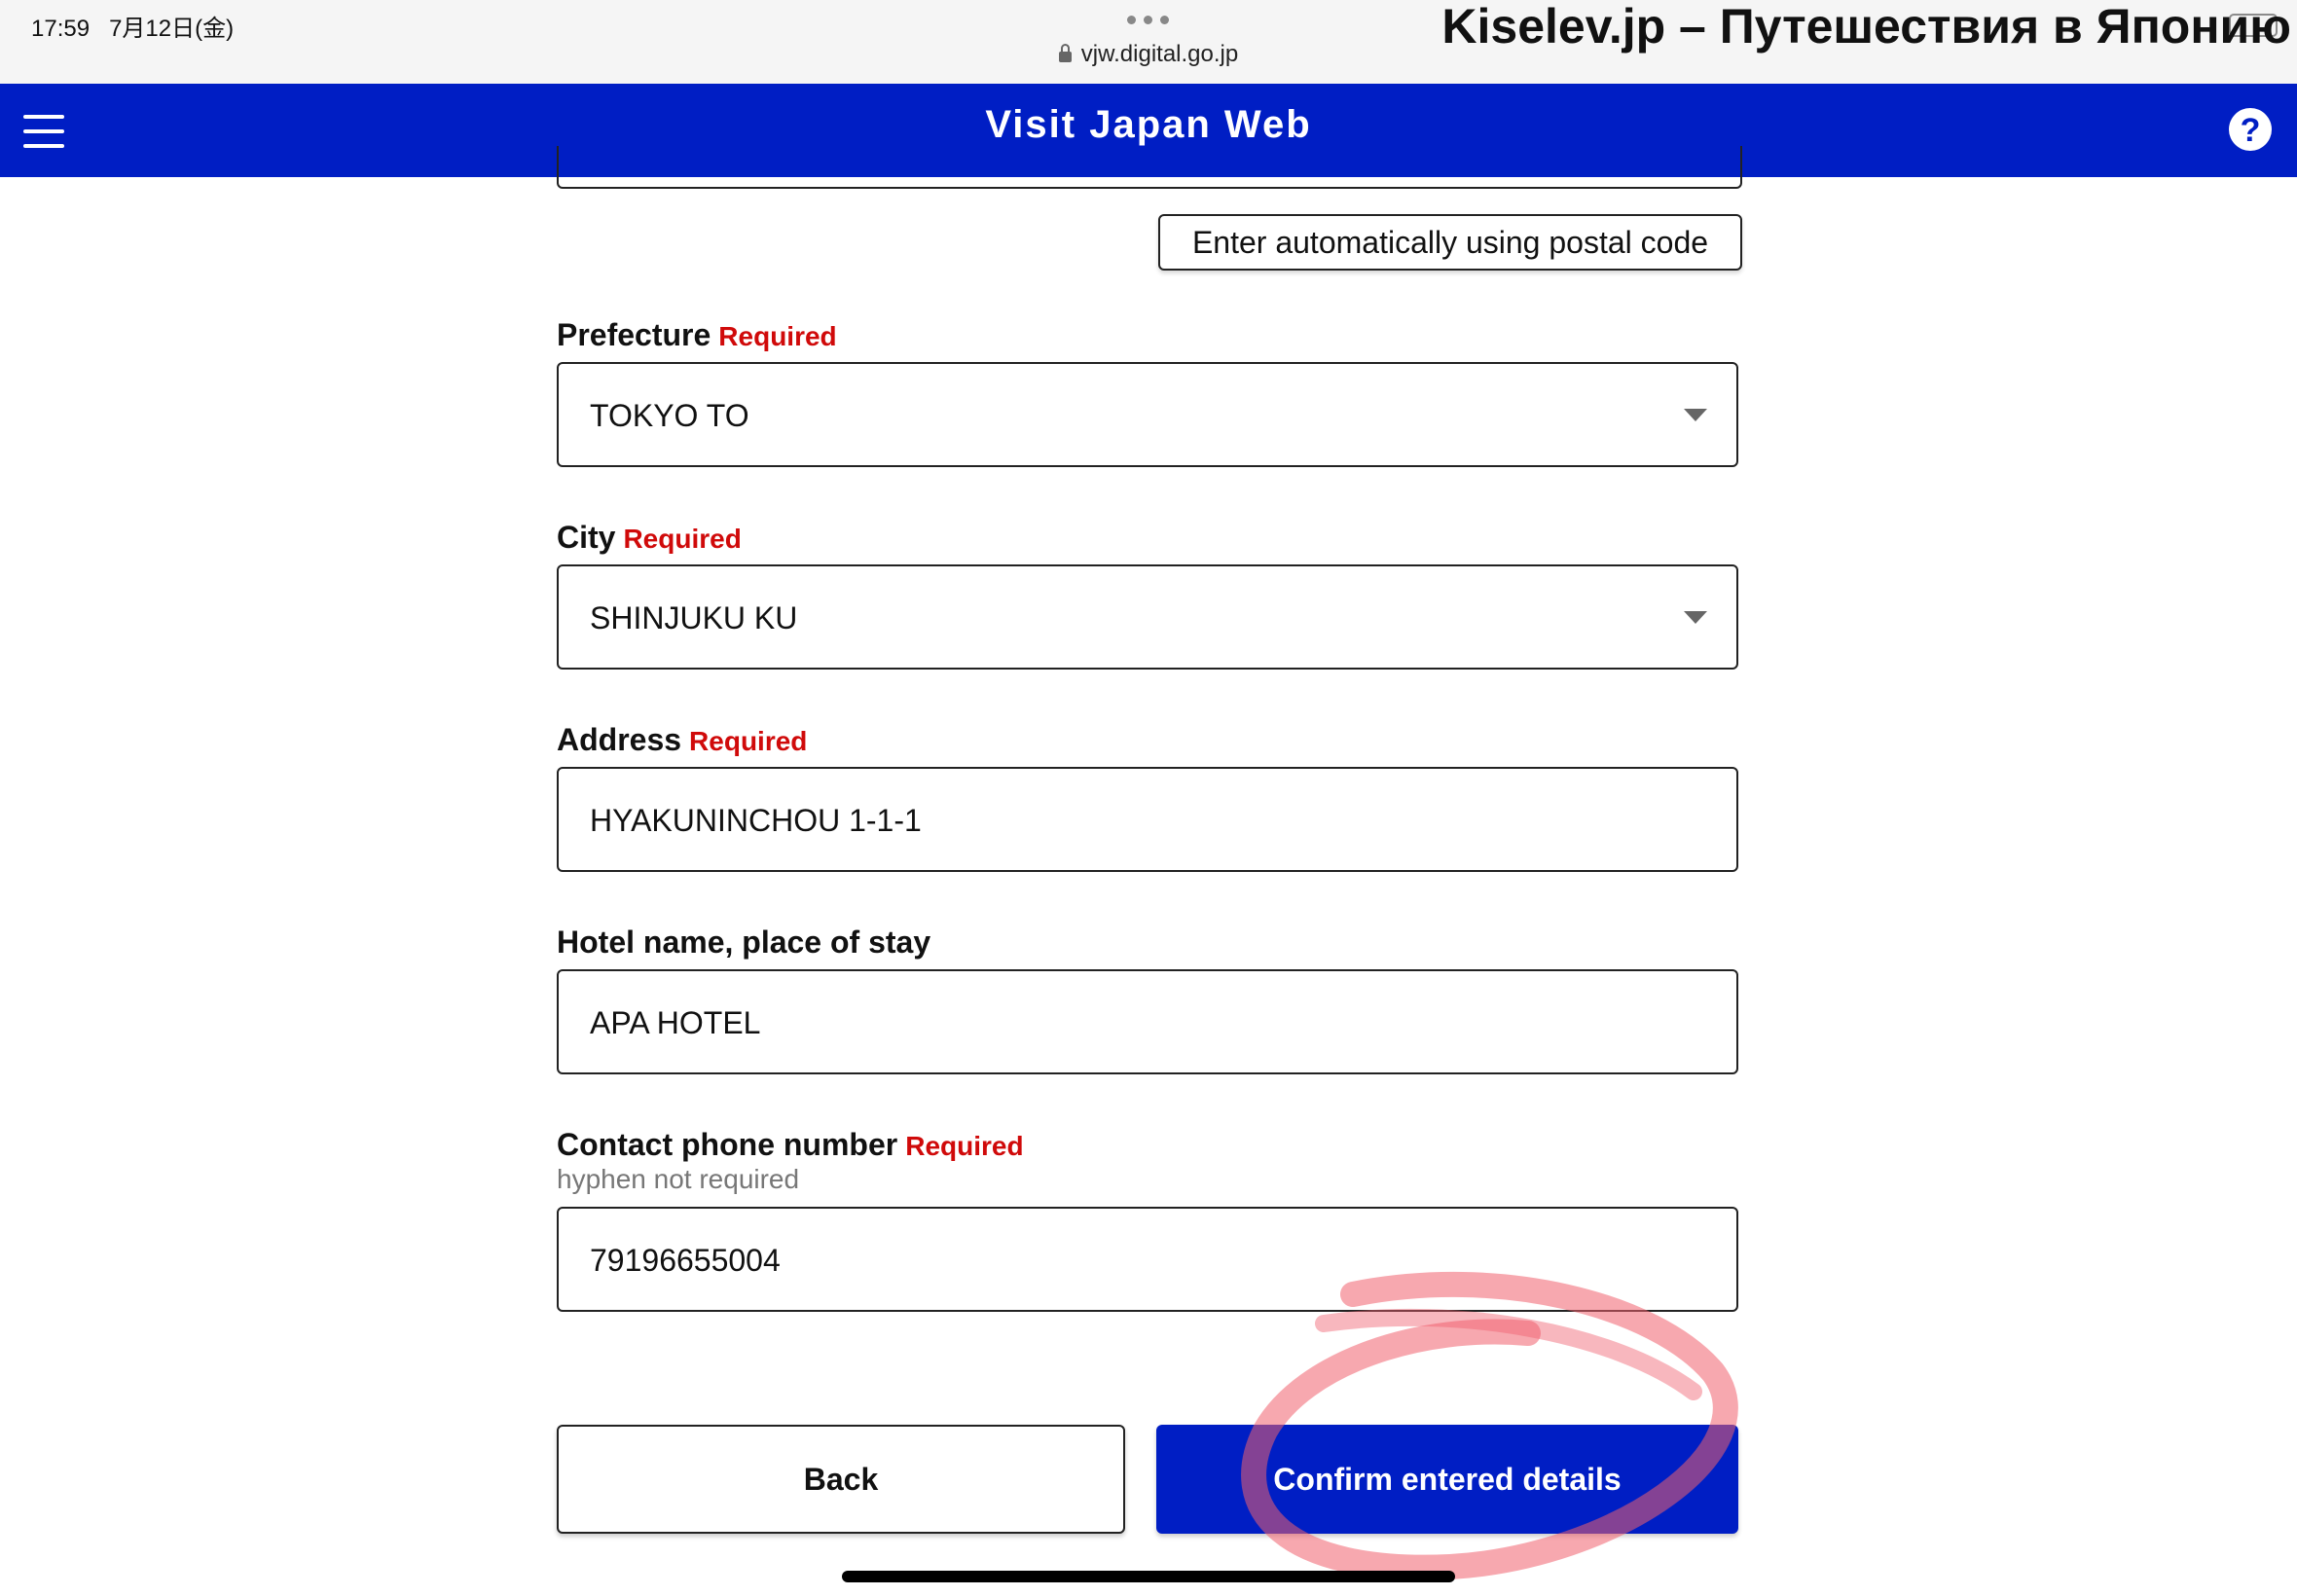 The width and height of the screenshot is (2297, 1596). What do you see at coordinates (1149, 168) in the screenshot?
I see `postal-code-input` at bounding box center [1149, 168].